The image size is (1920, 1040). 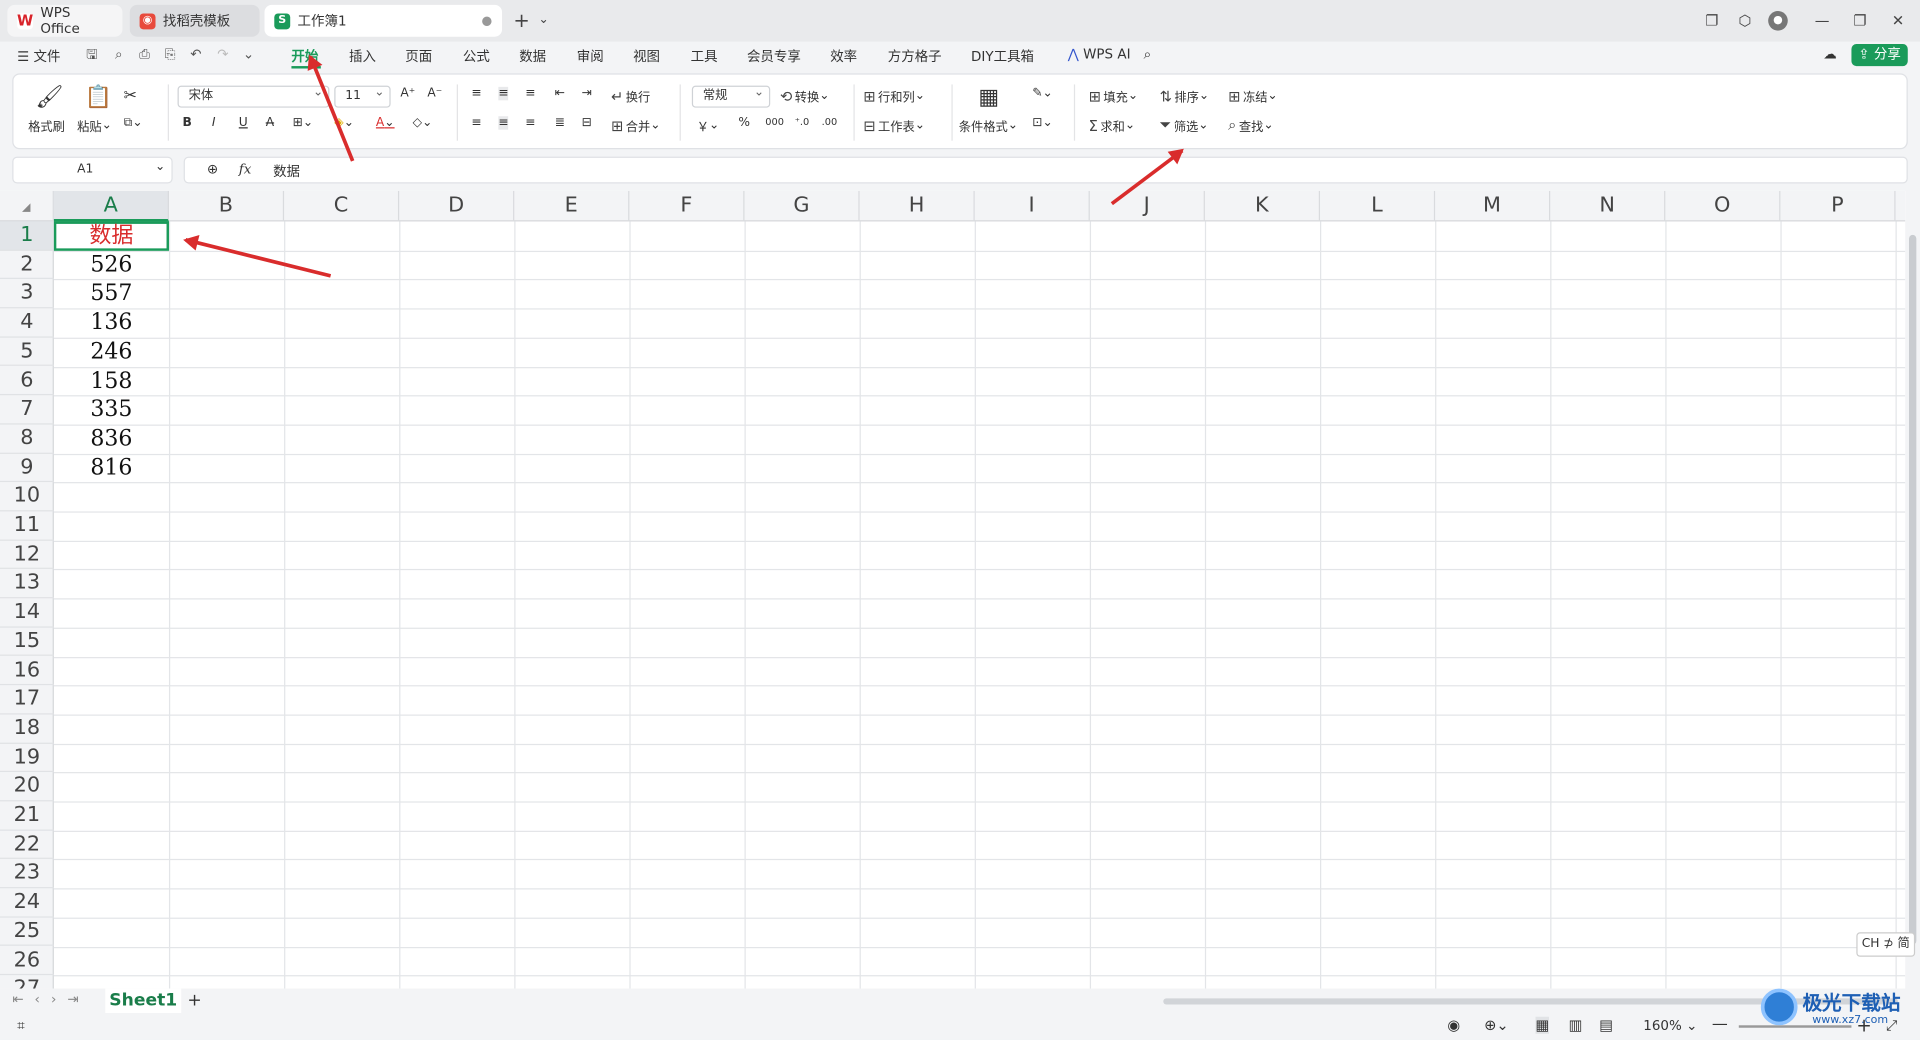 I want to click on column-header-i: I, so click(x=1032, y=206).